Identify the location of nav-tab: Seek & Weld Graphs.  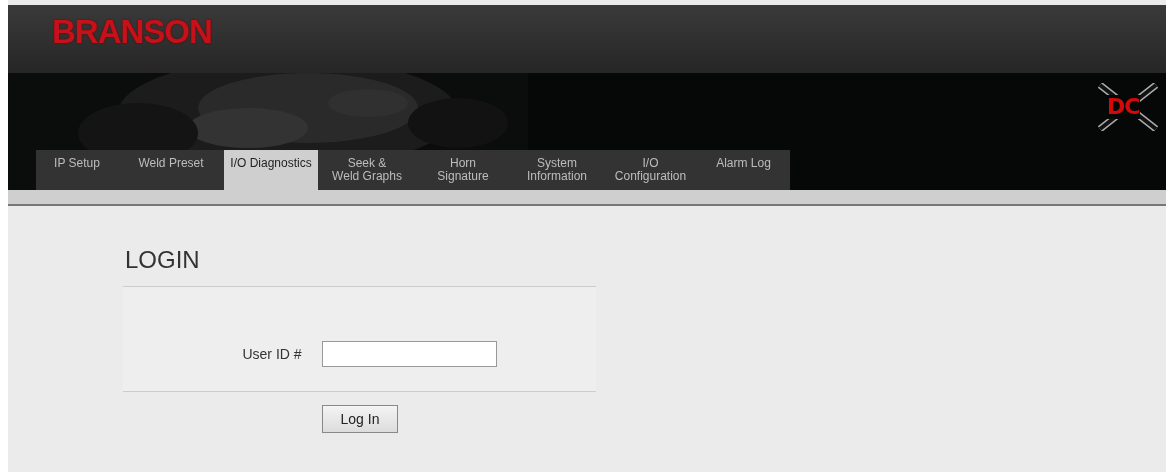
(367, 170).